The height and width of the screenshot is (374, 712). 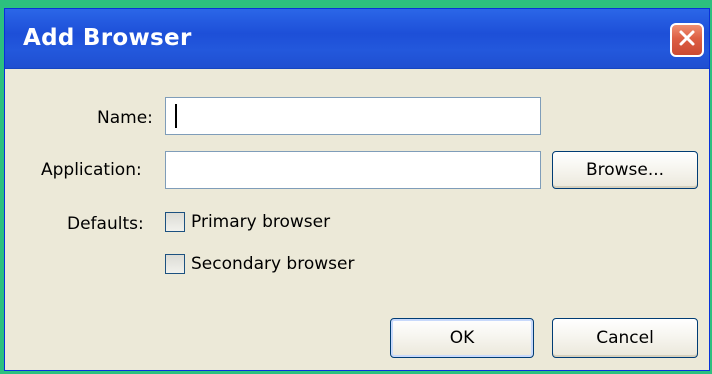 I want to click on primary-browser-label: Primary browser, so click(x=261, y=222).